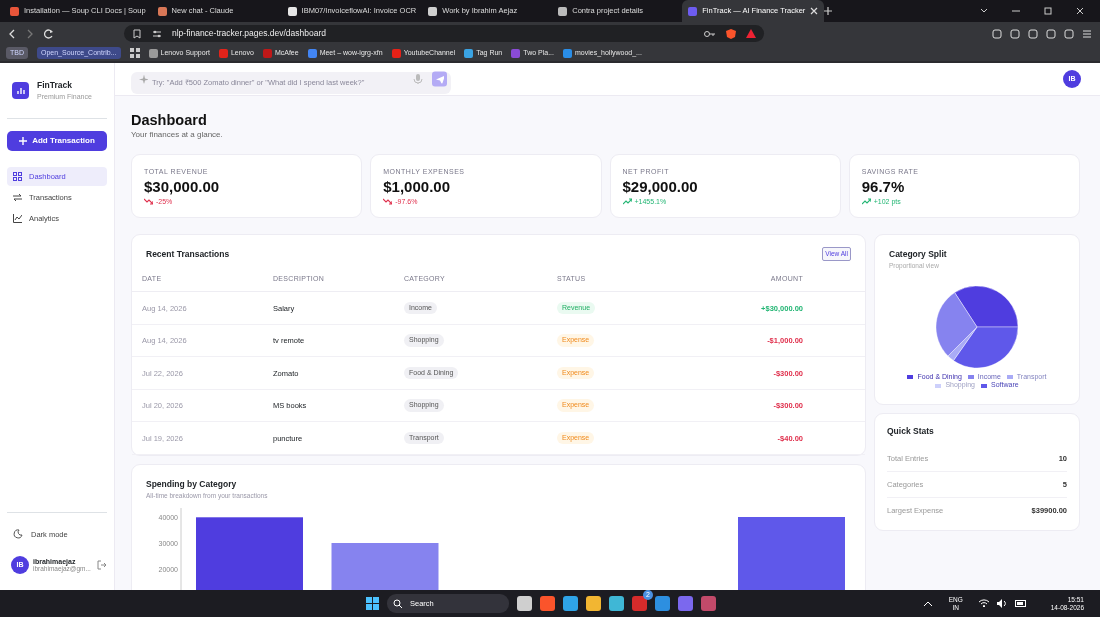 The width and height of the screenshot is (1100, 619). Describe the element at coordinates (639, 603) in the screenshot. I see `app-icon` at that location.